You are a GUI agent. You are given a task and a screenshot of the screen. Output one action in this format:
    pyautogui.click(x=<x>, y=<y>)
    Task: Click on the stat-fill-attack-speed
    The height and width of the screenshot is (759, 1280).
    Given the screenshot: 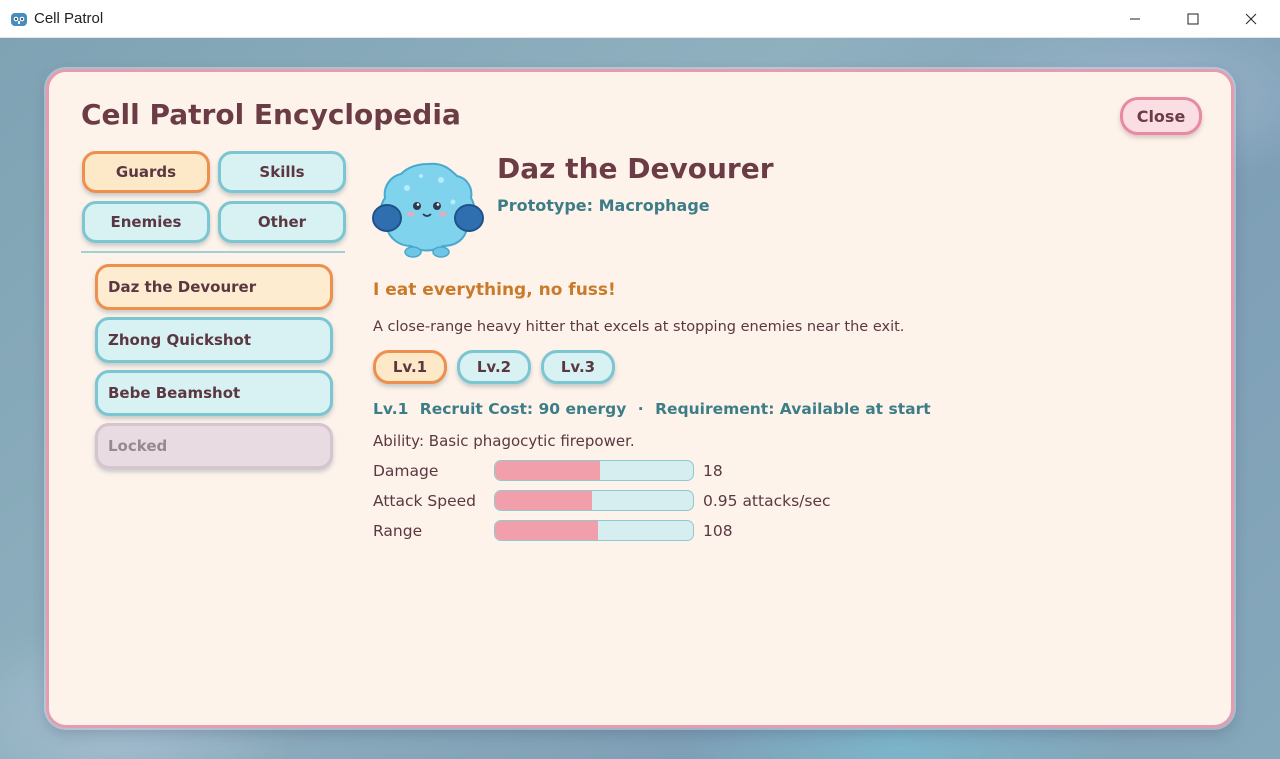 What is the action you would take?
    pyautogui.click(x=544, y=500)
    